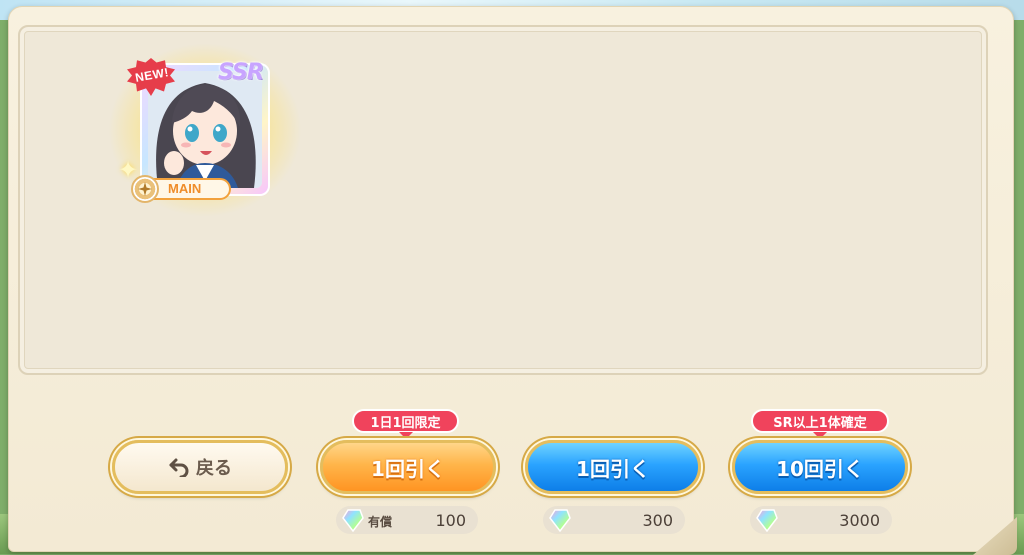 The image size is (1024, 555). I want to click on ten-cost: 3000, so click(859, 520).